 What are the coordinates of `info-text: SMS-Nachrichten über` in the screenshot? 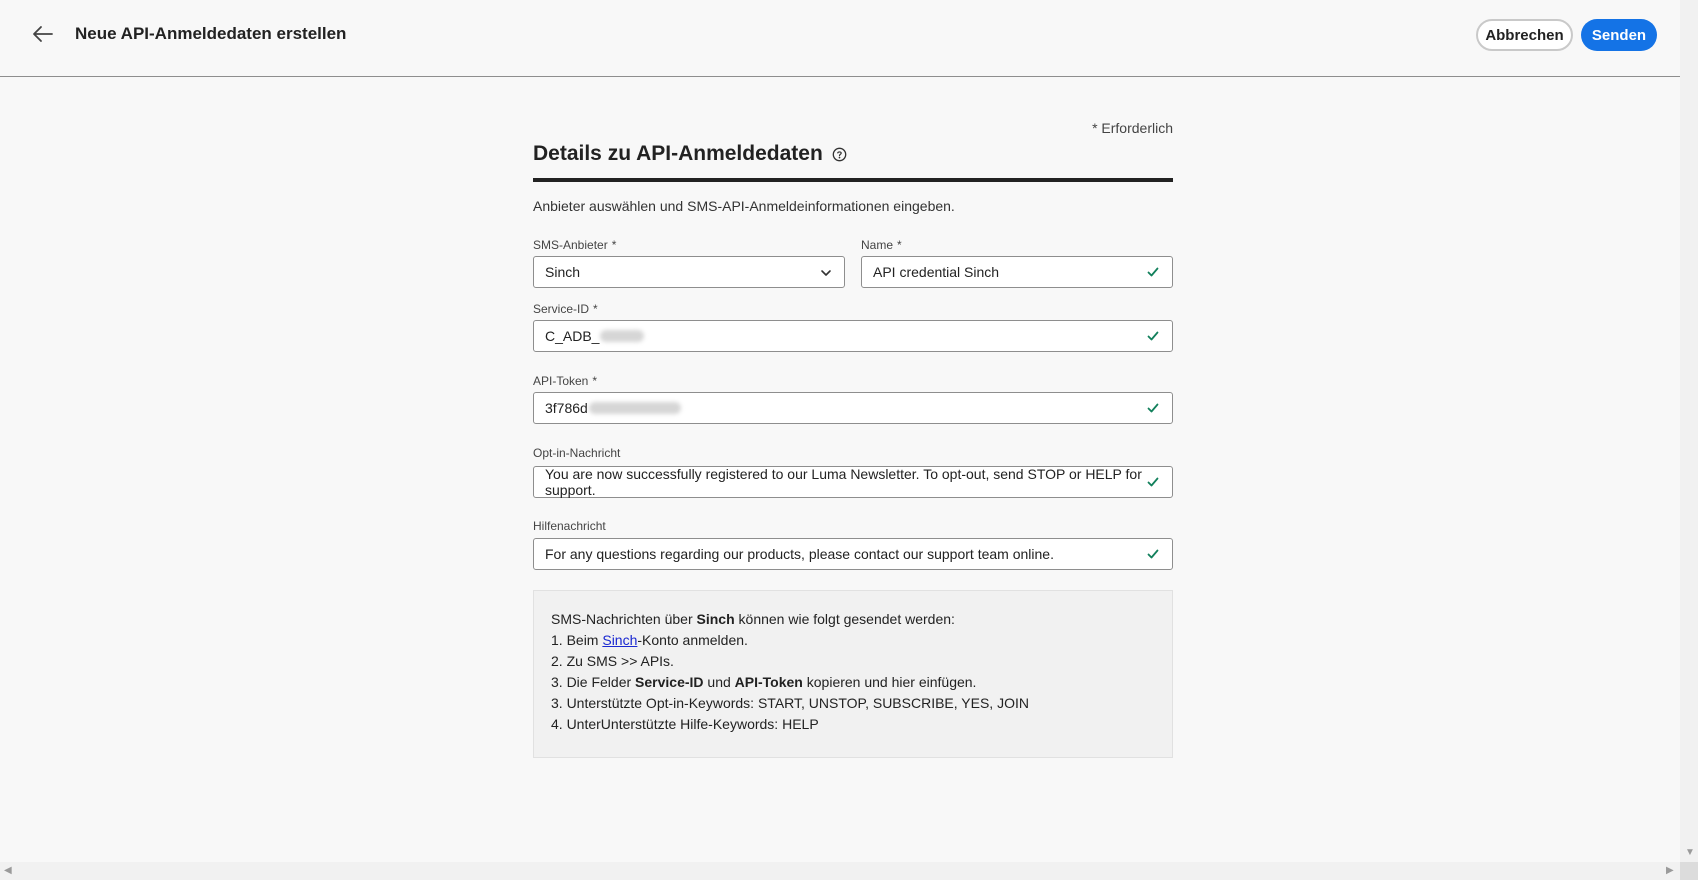 It's located at (624, 619).